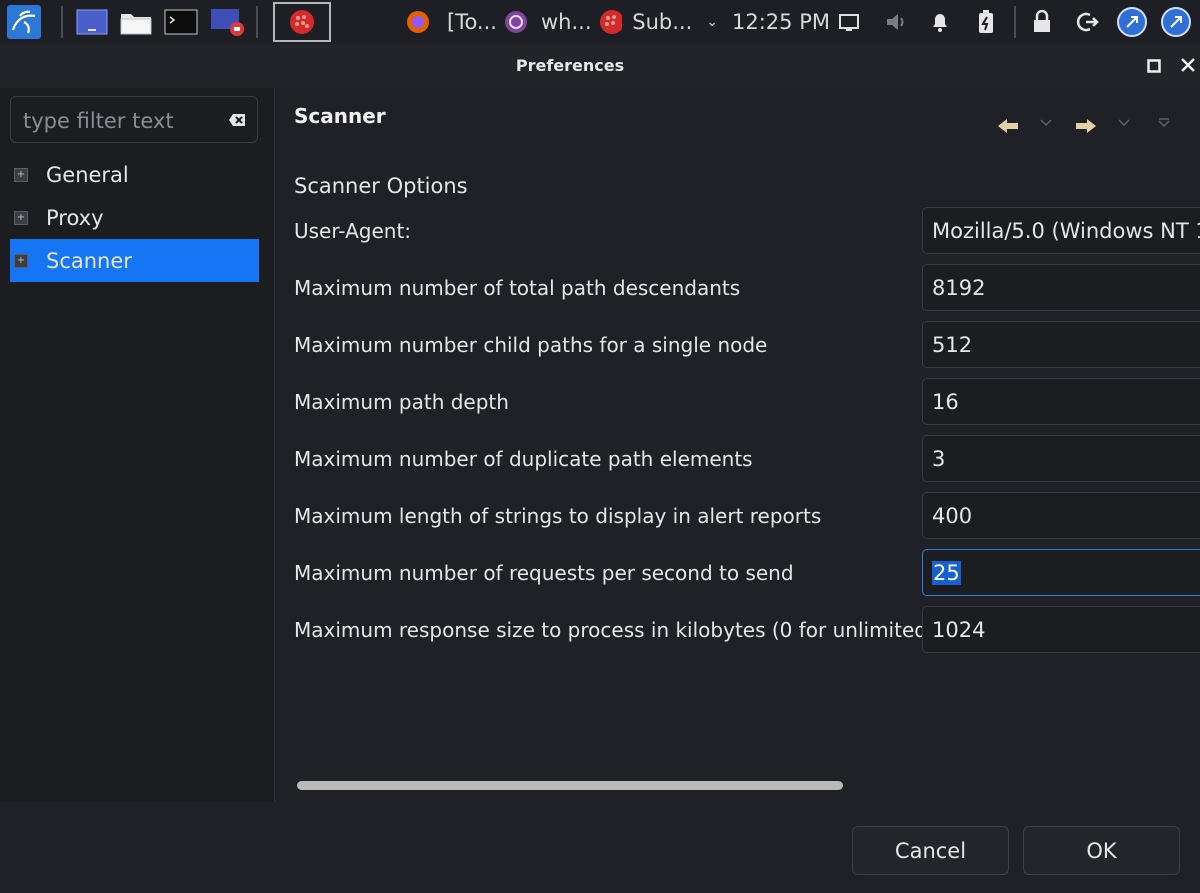 This screenshot has height=893, width=1200. I want to click on window-titlebar: Preferences, so click(600, 66).